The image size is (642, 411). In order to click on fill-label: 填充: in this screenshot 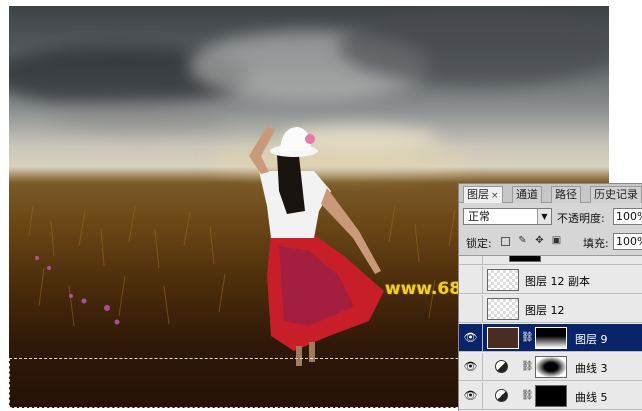, I will do `click(596, 243)`.